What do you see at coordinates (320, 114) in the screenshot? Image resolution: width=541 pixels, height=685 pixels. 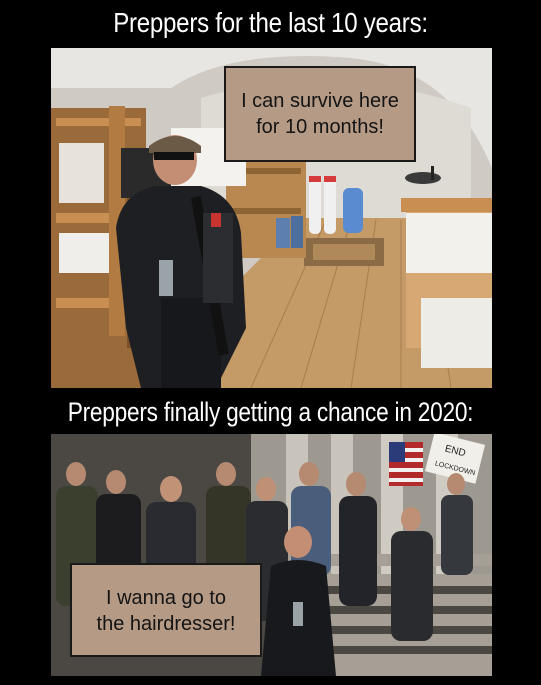 I see `speech-bubble-top: I can survive here for 10 months!` at bounding box center [320, 114].